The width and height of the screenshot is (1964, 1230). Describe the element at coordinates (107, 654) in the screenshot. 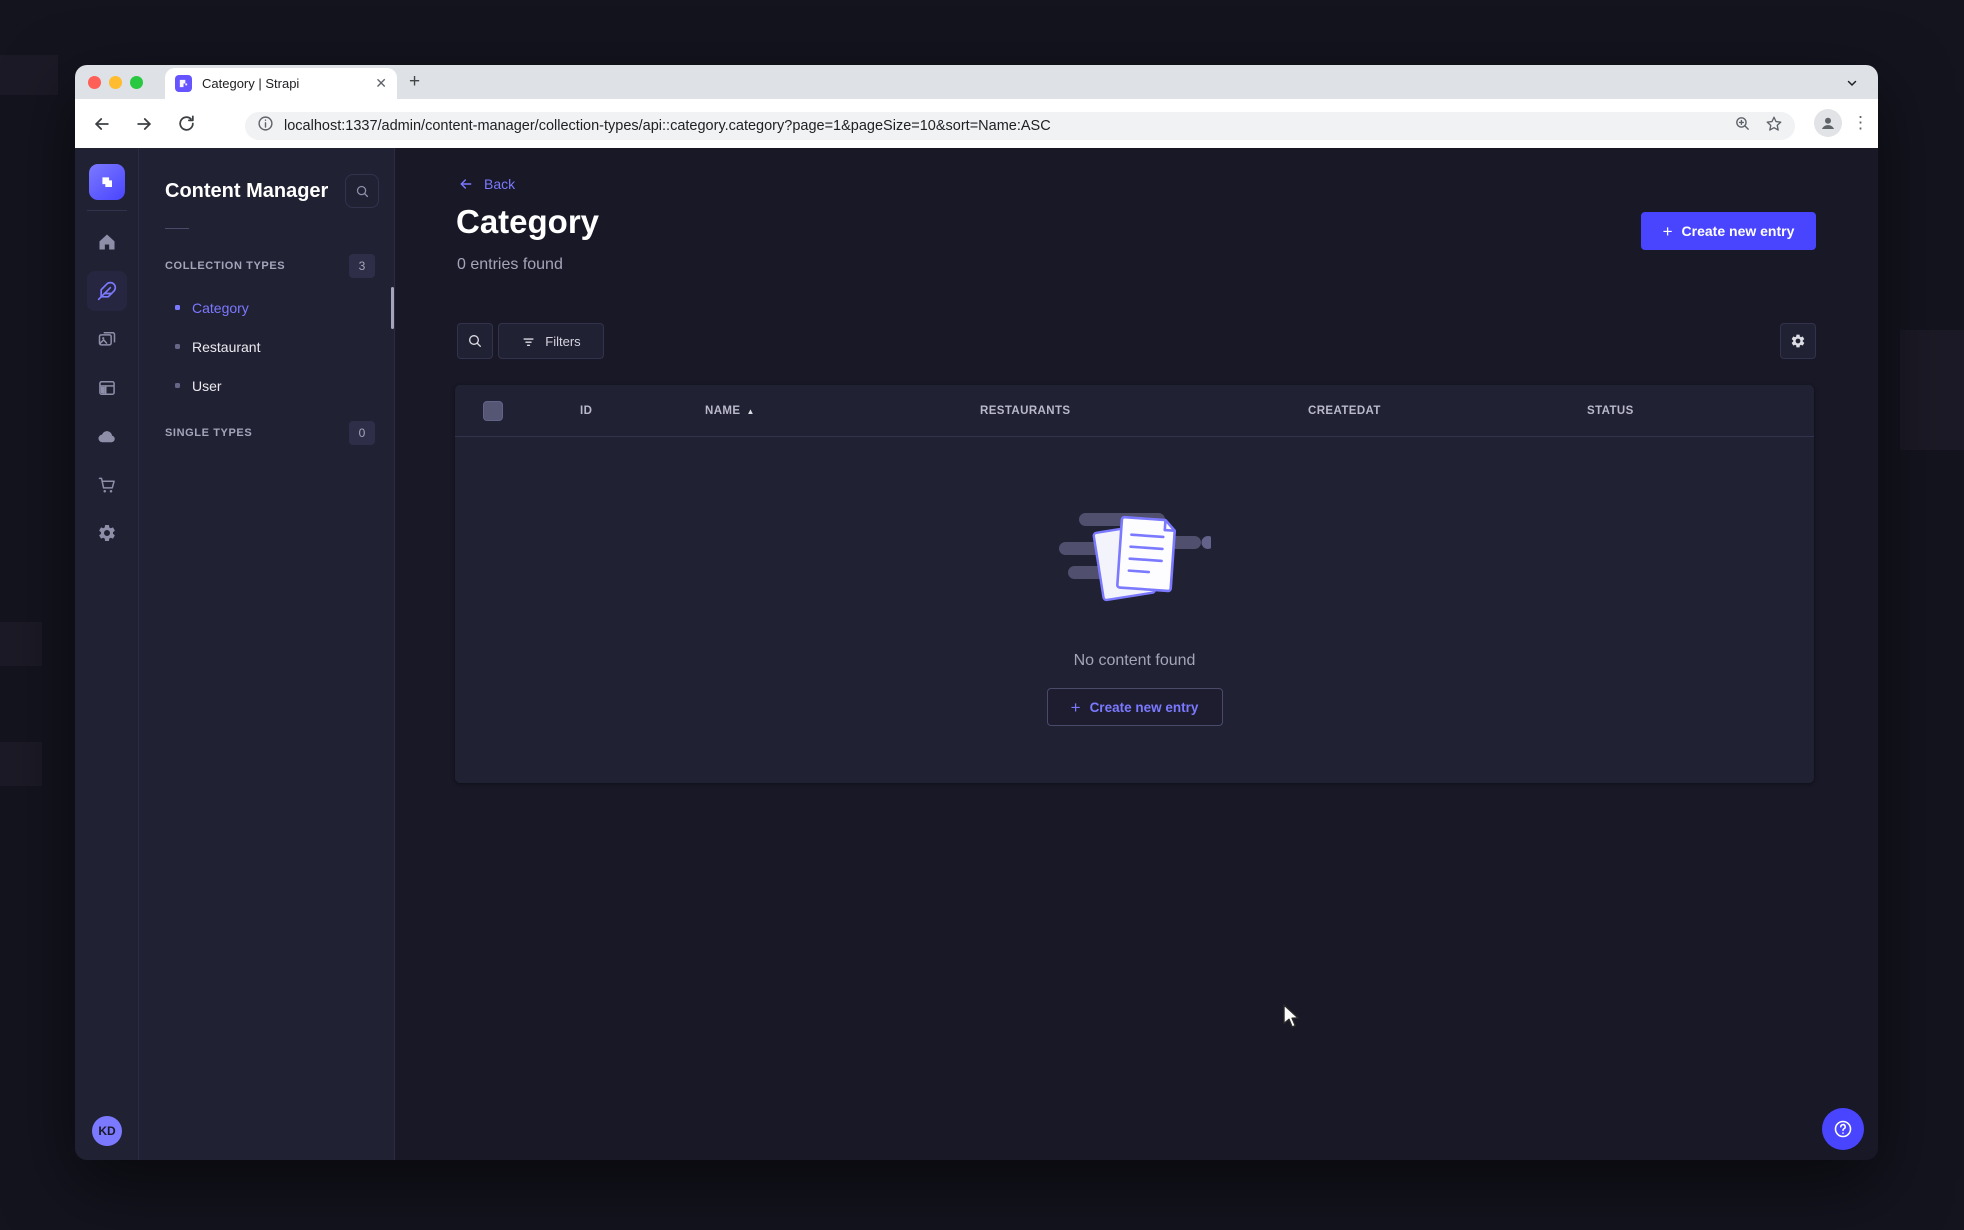

I see `nav-rail: KD` at that location.